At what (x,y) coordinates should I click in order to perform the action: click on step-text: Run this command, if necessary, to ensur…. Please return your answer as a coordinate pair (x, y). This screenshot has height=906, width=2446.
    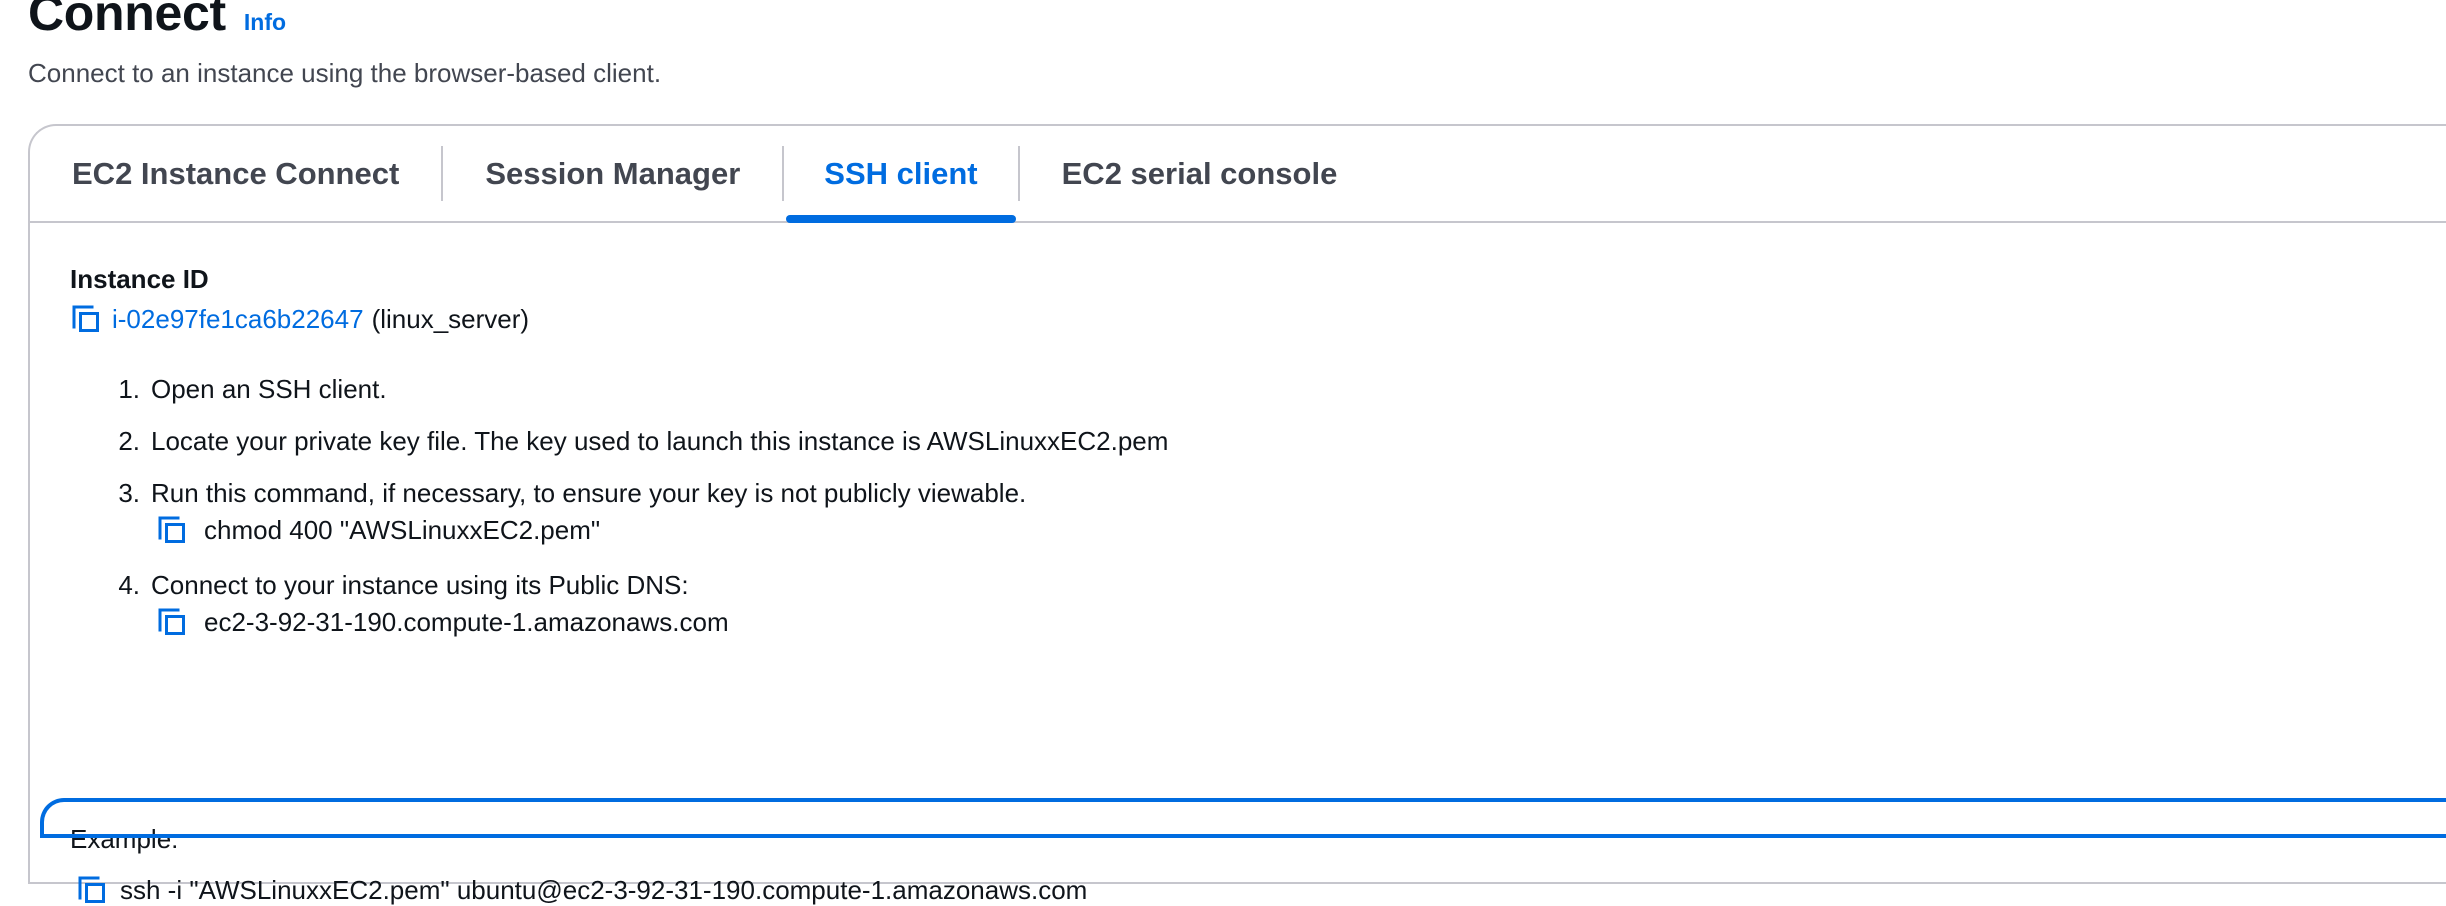
    Looking at the image, I should click on (589, 493).